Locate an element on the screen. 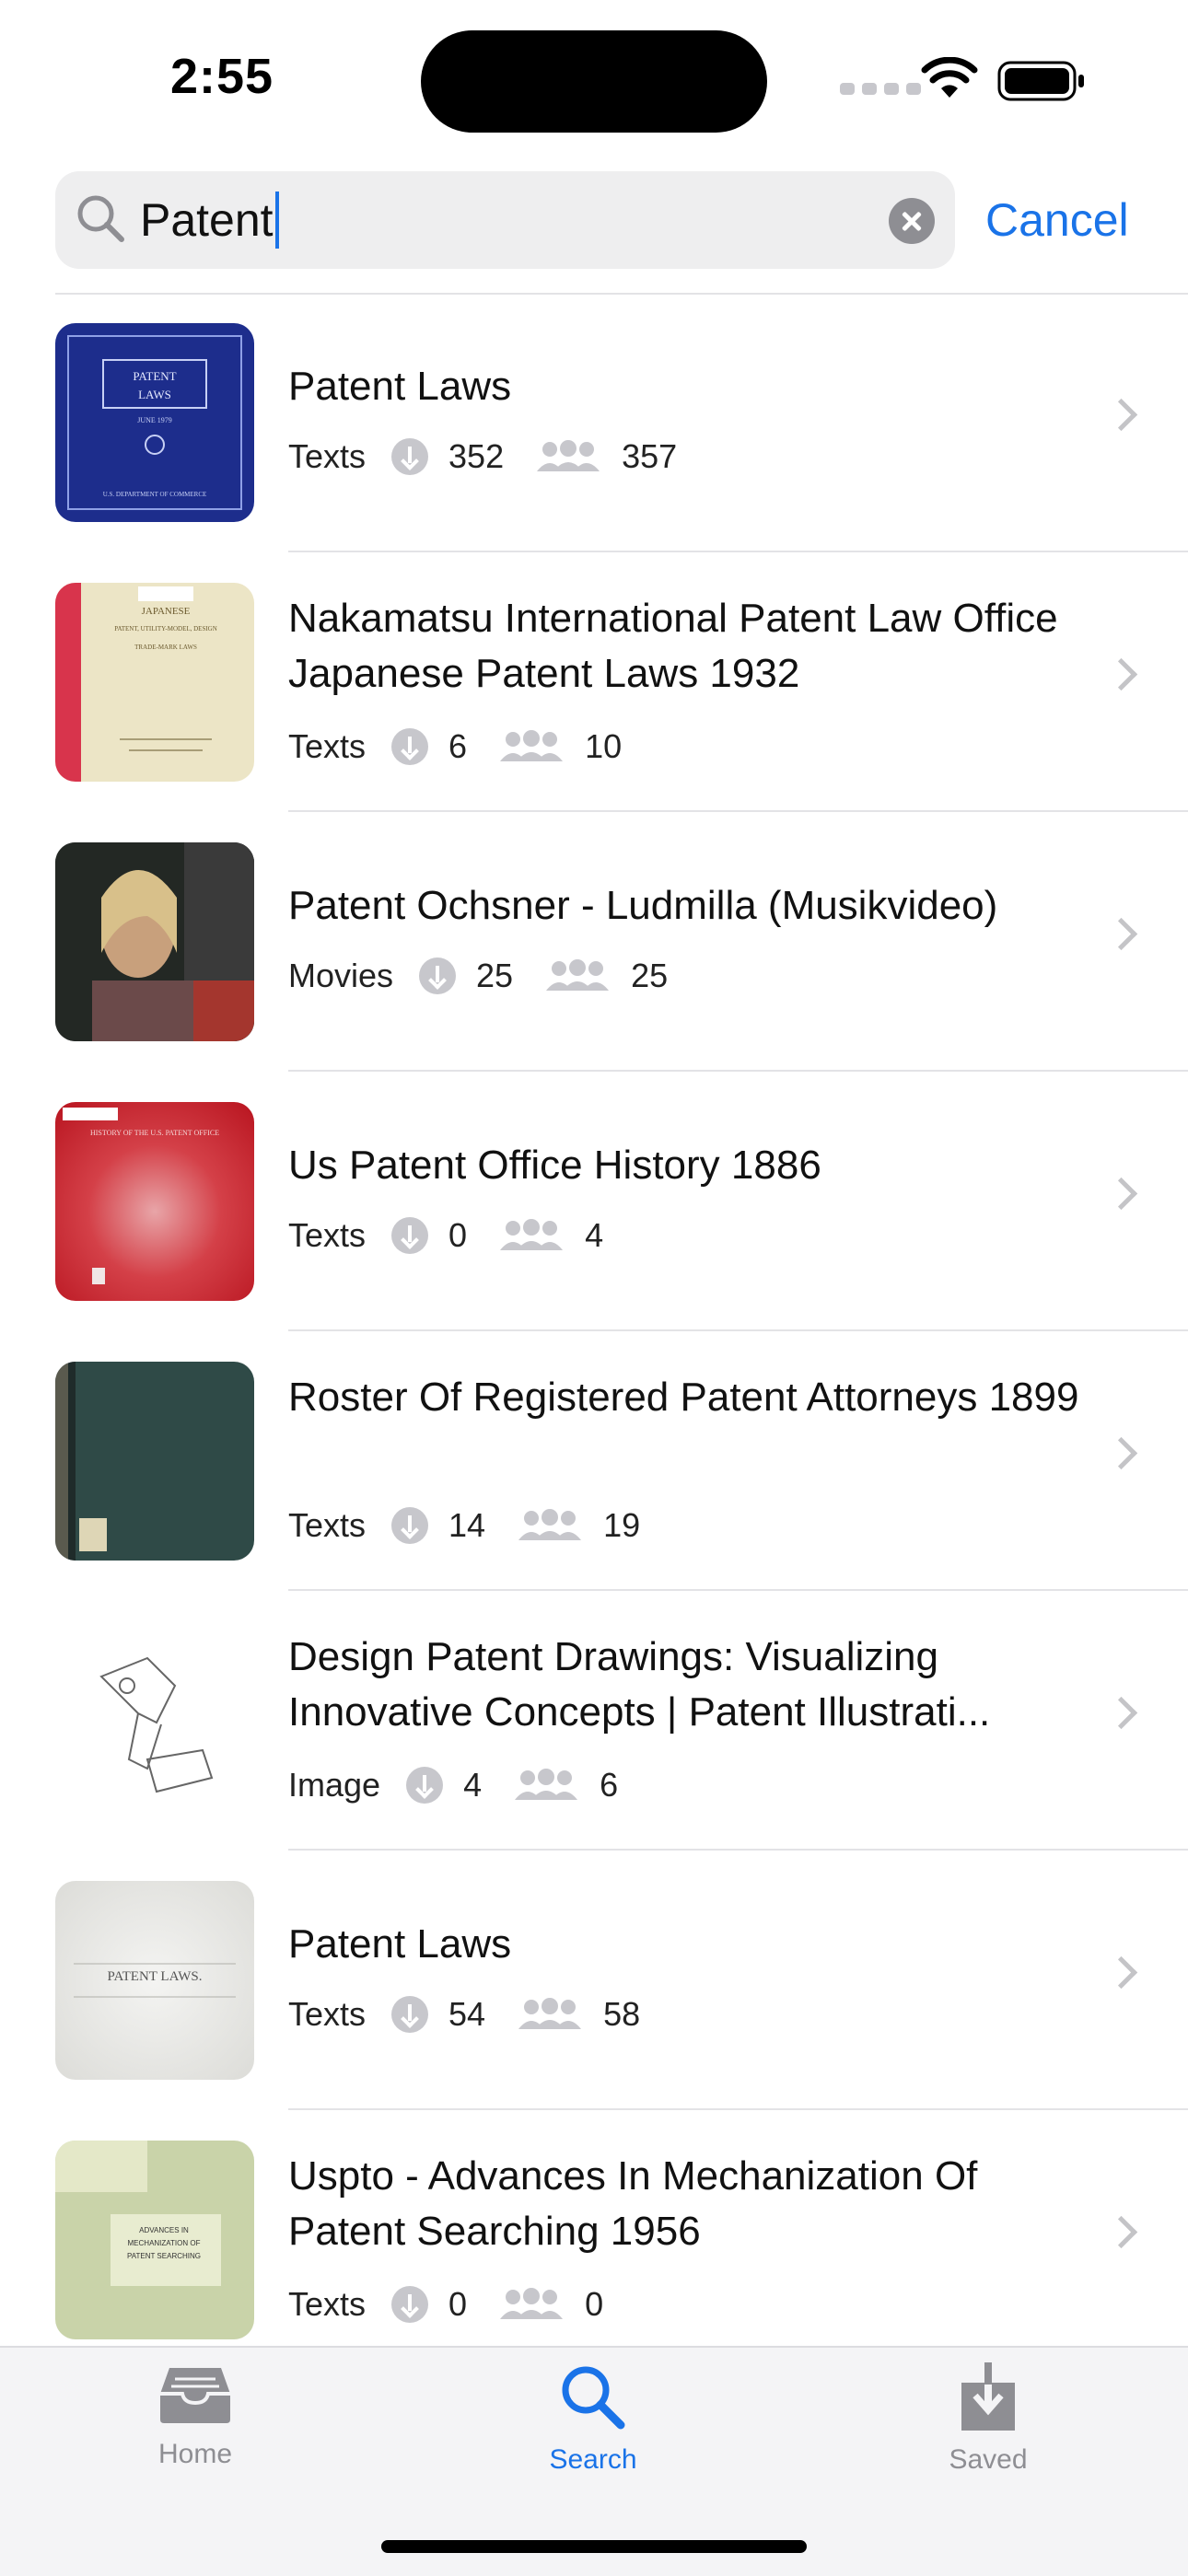  wifi-icon is located at coordinates (949, 77).